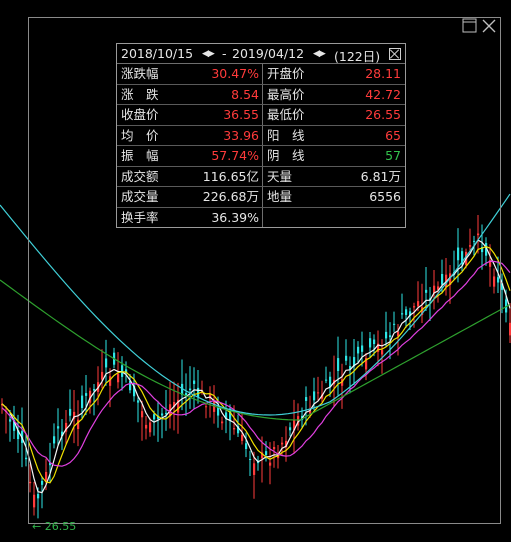  I want to click on stats-row: 振 幅 57.74% 阴 线 57, so click(261, 156).